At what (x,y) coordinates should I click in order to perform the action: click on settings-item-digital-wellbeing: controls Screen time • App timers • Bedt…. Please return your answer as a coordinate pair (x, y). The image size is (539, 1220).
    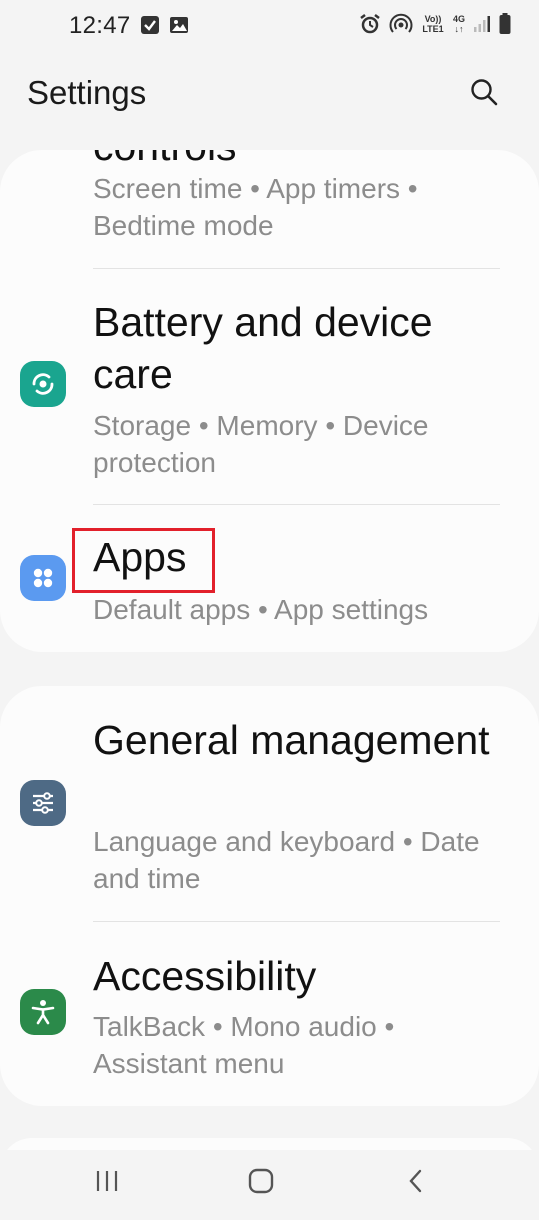
    Looking at the image, I should click on (269, 209).